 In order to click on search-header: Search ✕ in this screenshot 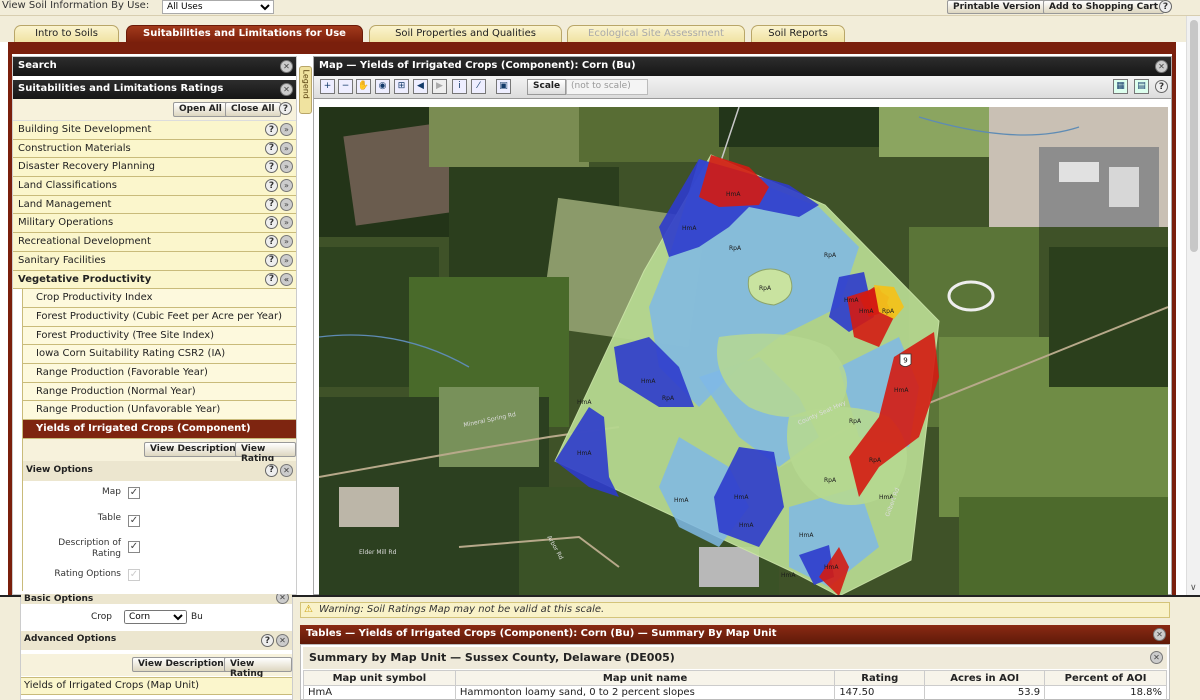, I will do `click(154, 66)`.